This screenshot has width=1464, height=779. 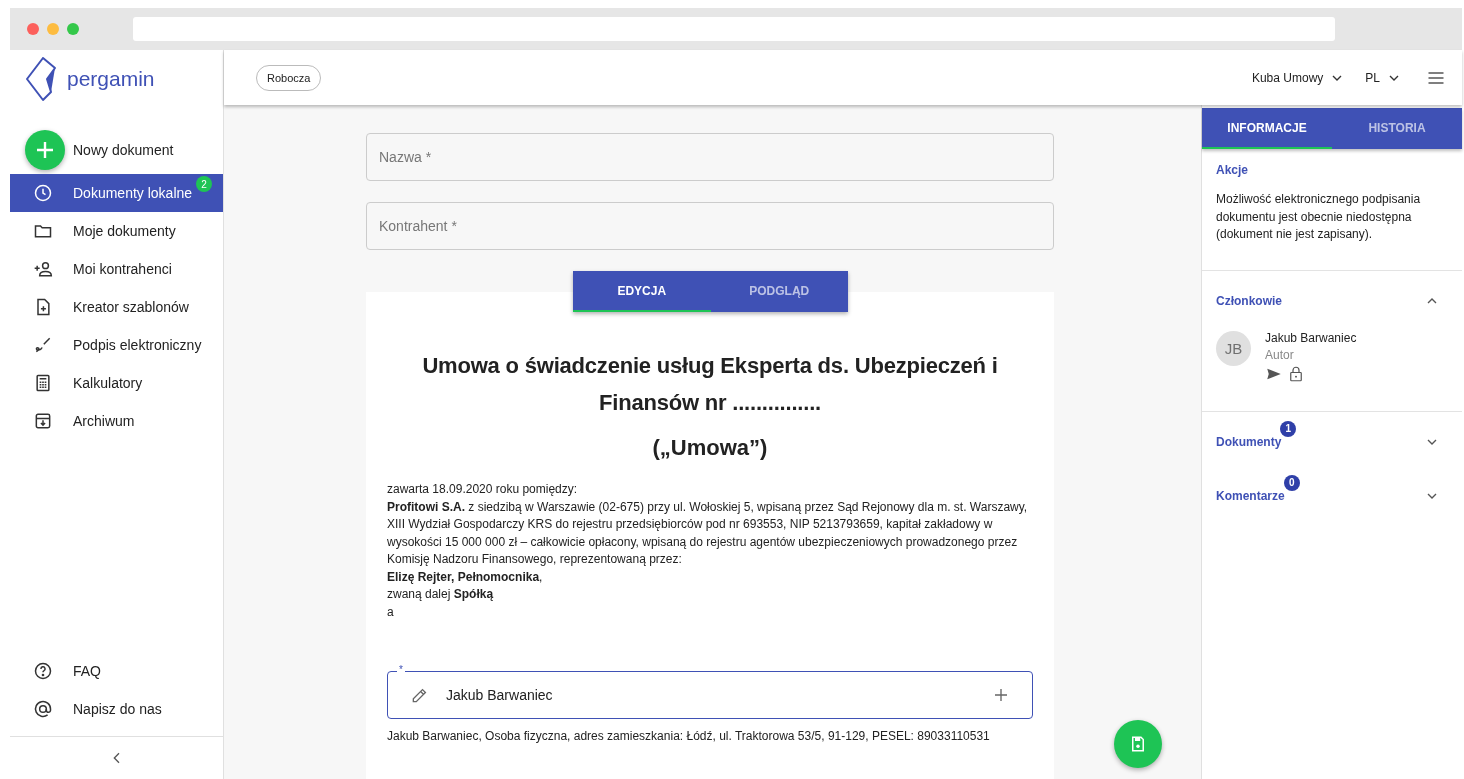 I want to click on contact-link: Napisz do nas, so click(x=116, y=709).